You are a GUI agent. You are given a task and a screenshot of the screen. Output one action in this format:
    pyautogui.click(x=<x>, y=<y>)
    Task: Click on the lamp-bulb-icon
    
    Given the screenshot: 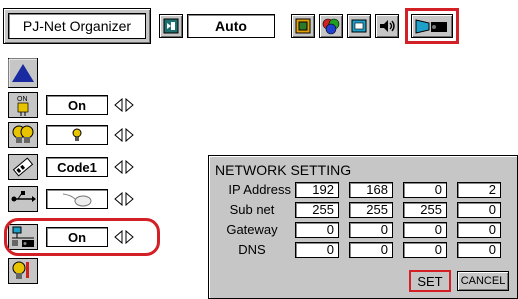 What is the action you would take?
    pyautogui.click(x=77, y=134)
    